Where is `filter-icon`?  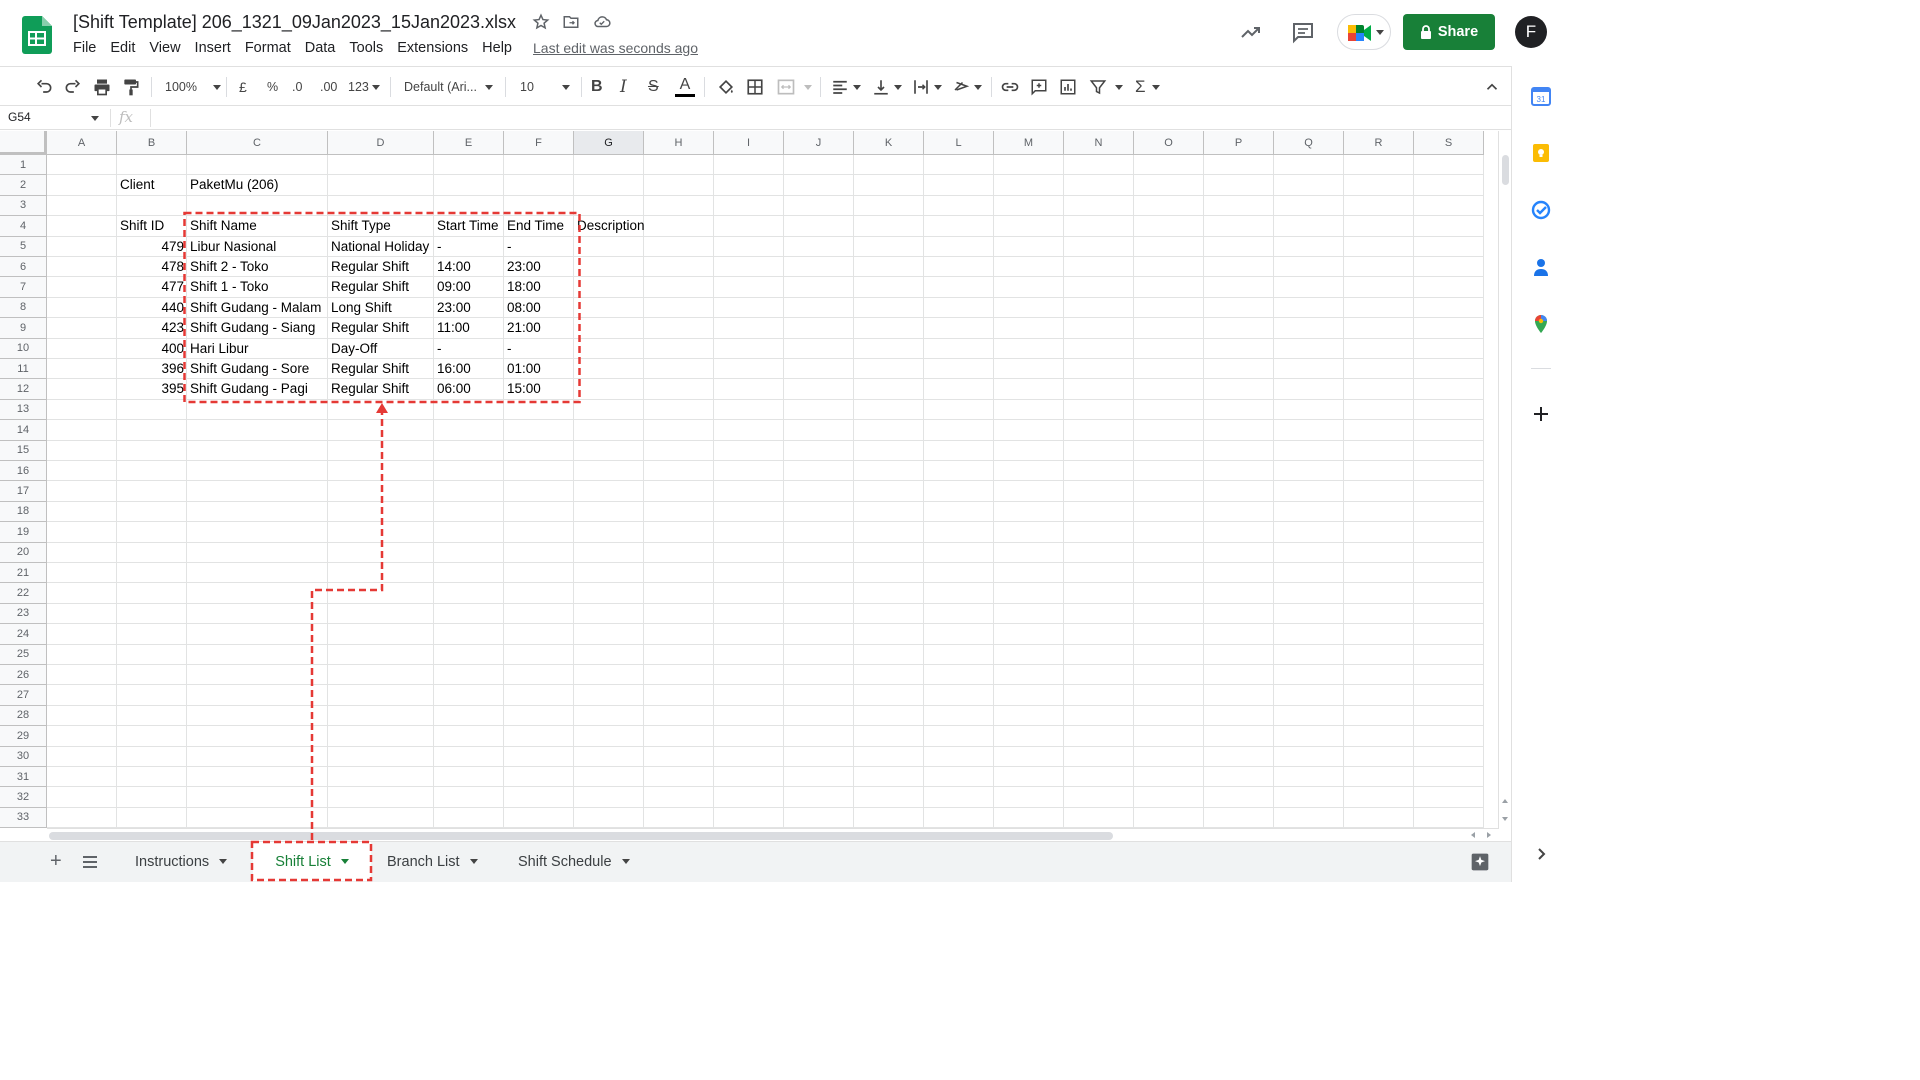 filter-icon is located at coordinates (1106, 87).